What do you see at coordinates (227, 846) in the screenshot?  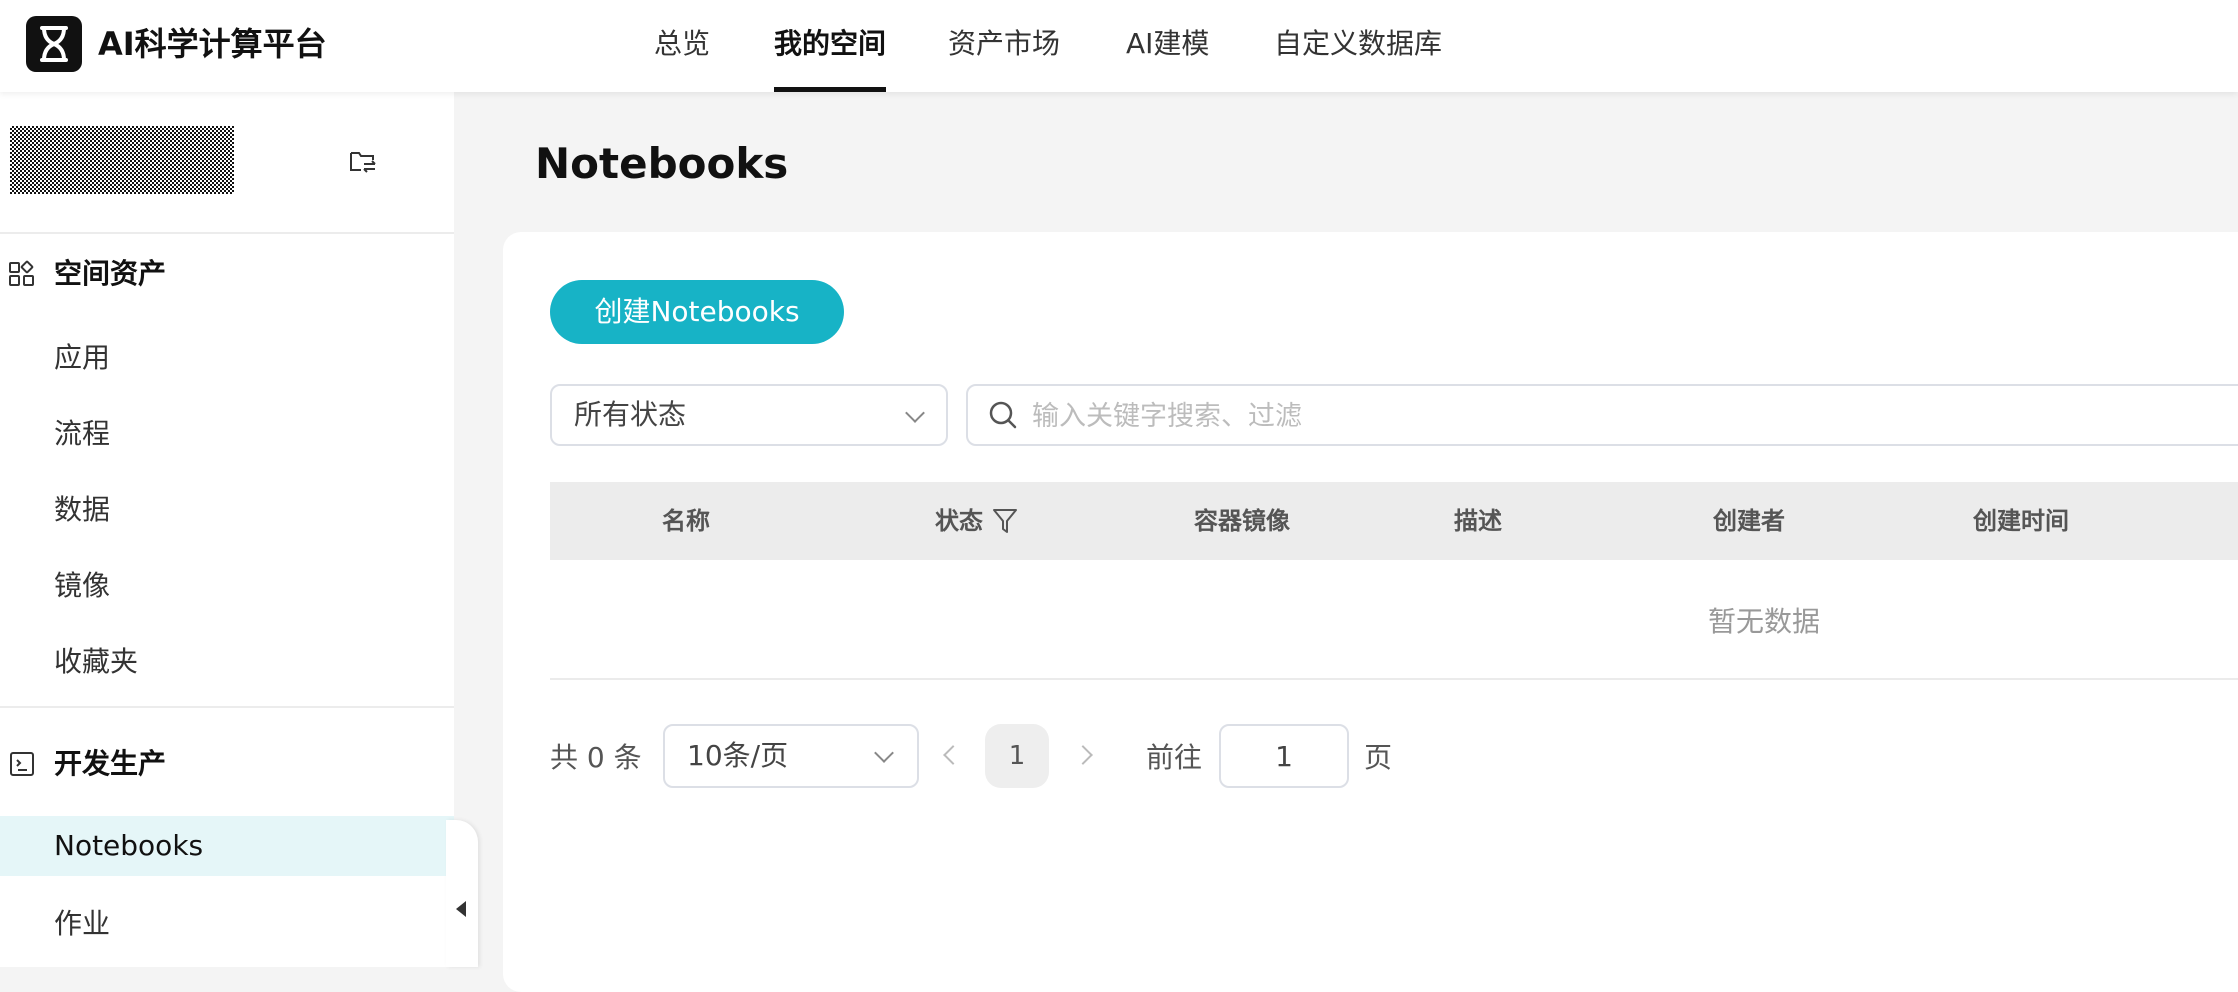 I see `sidebar-item-notebooks: Notebooks` at bounding box center [227, 846].